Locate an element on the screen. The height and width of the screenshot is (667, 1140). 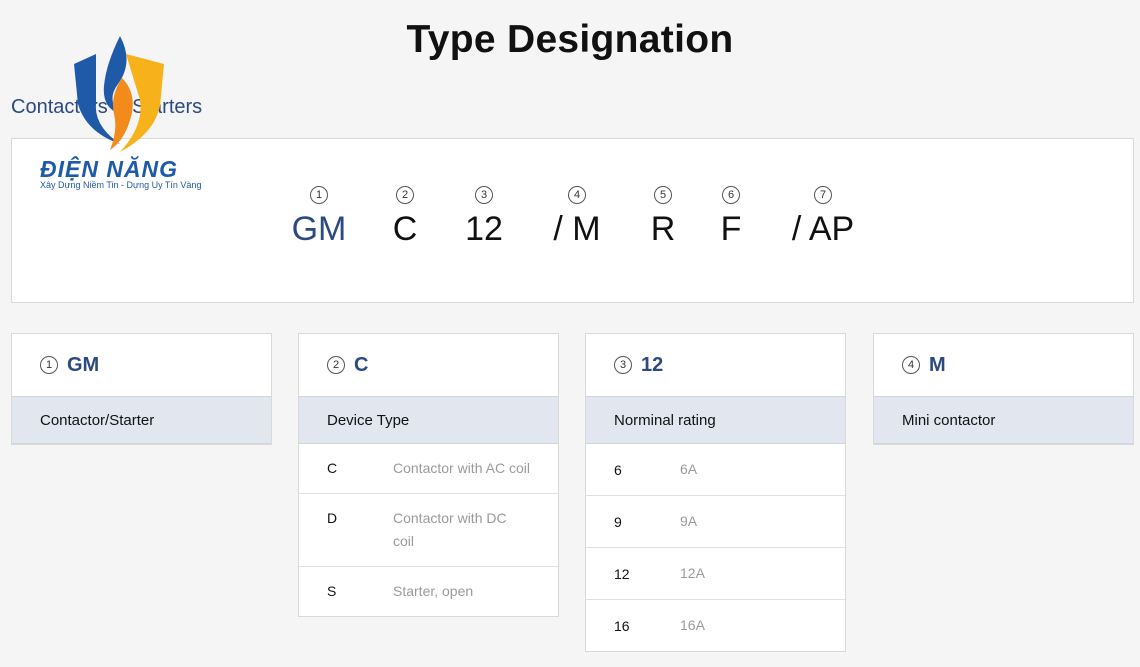
designation-segment-2: 2 C is located at coordinates (405, 217).